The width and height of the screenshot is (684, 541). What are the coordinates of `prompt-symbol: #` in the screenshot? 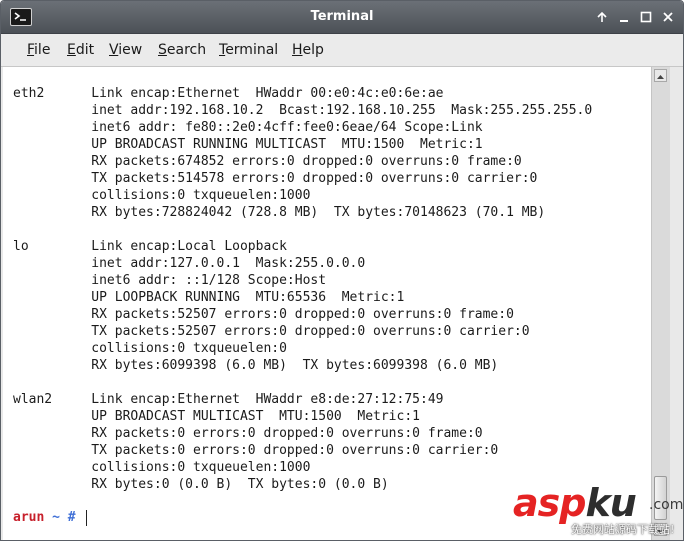 It's located at (71, 517).